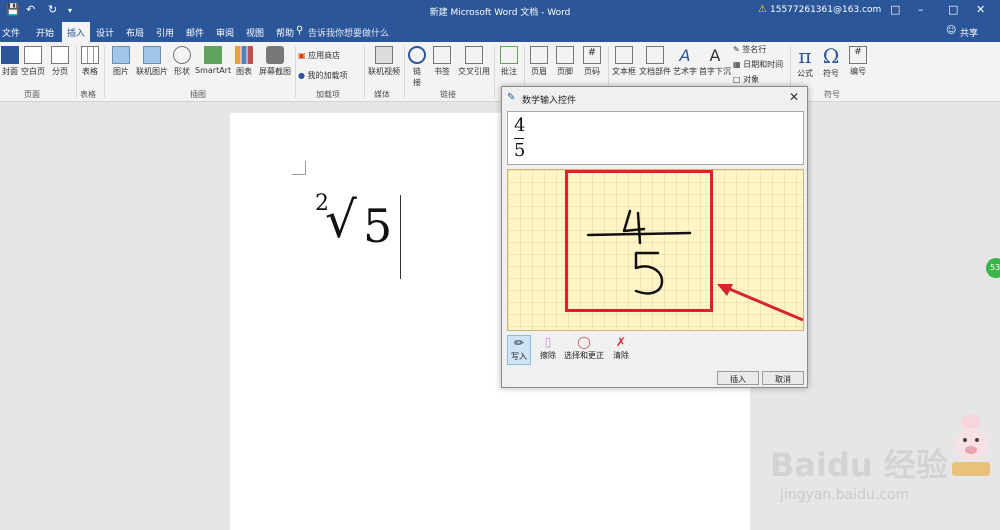 Image resolution: width=1000 pixels, height=530 pixels. What do you see at coordinates (845, 495) in the screenshot?
I see `watermark-url: jingyan.baidu.com` at bounding box center [845, 495].